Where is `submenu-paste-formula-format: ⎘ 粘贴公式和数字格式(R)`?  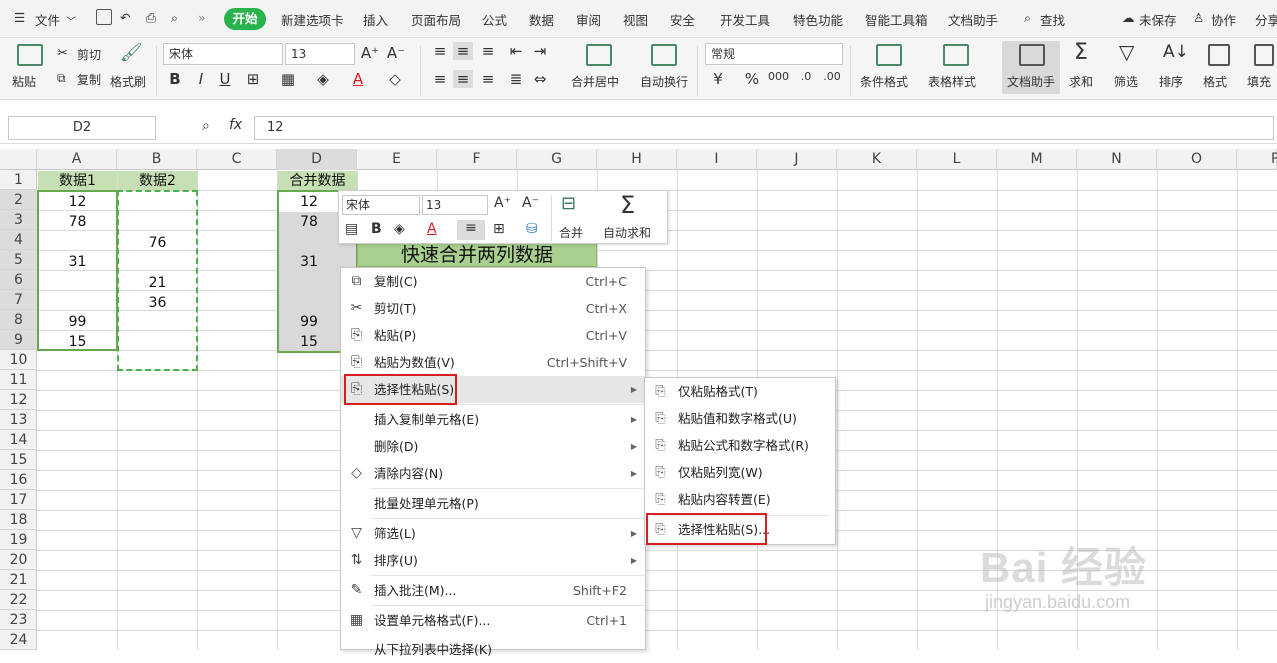 submenu-paste-formula-format: ⎘ 粘贴公式和数字格式(R) is located at coordinates (740, 445).